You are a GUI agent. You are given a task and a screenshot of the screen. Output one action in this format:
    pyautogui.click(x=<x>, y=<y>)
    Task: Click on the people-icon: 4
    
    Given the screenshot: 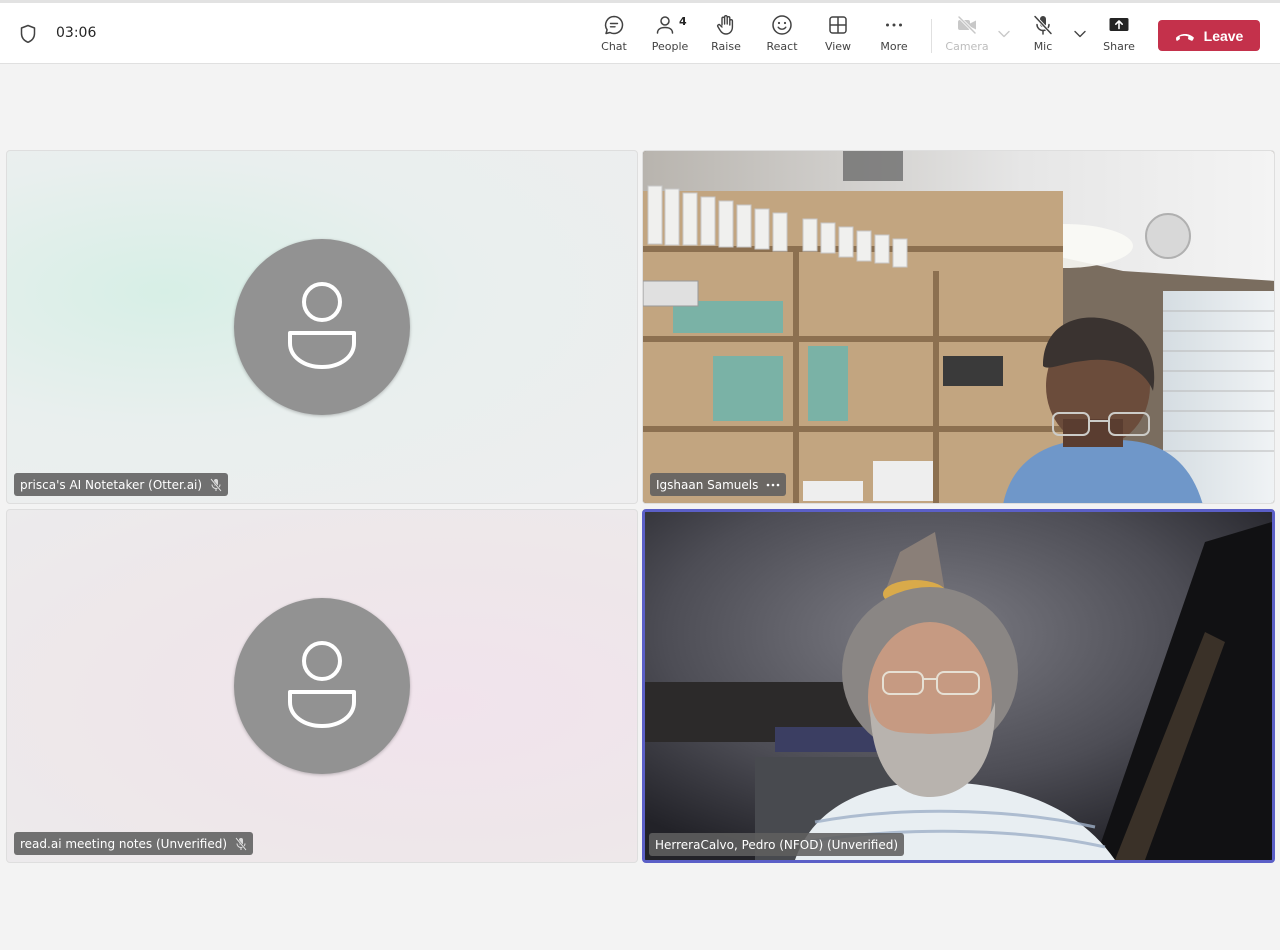 What is the action you would take?
    pyautogui.click(x=671, y=25)
    